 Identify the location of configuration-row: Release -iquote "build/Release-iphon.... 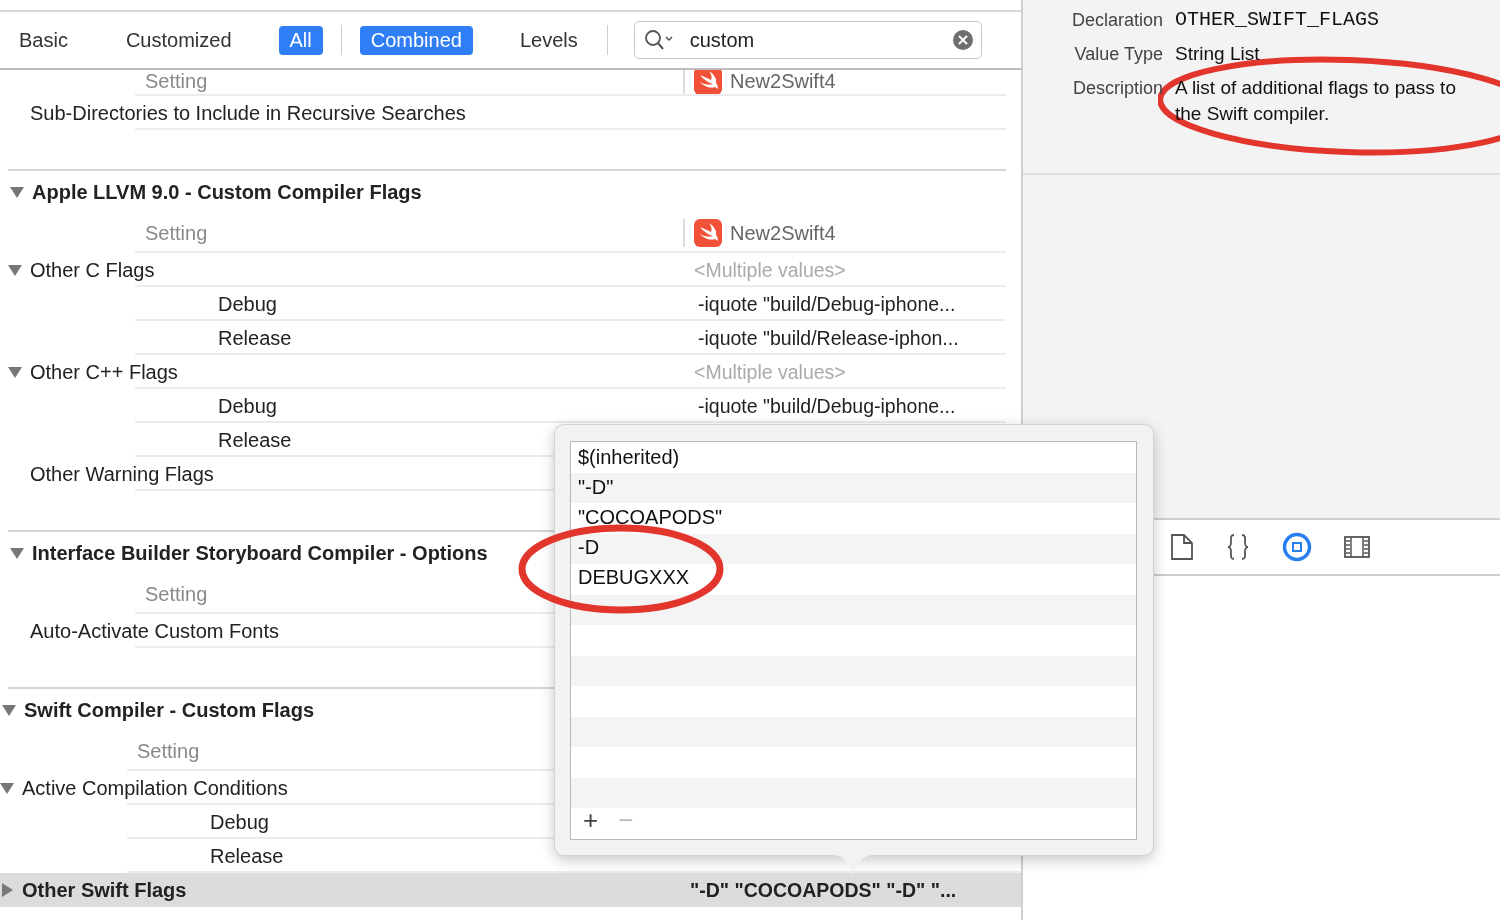
(507, 338).